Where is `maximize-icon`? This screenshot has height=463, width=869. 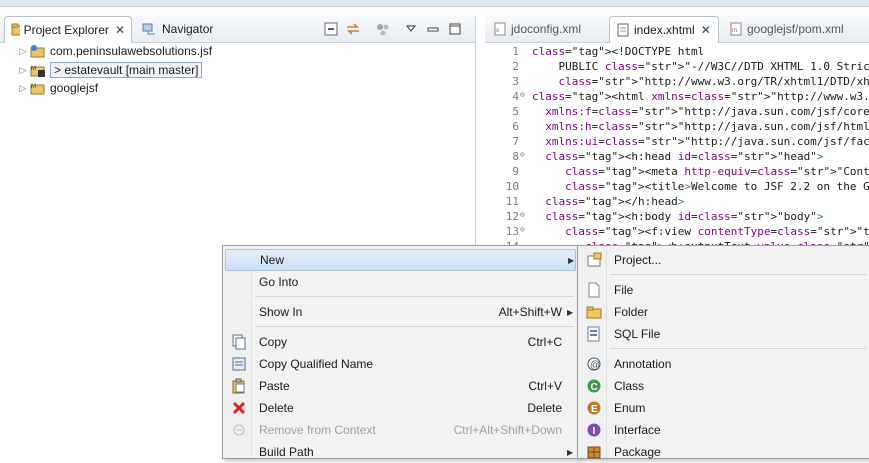
maximize-icon is located at coordinates (455, 29).